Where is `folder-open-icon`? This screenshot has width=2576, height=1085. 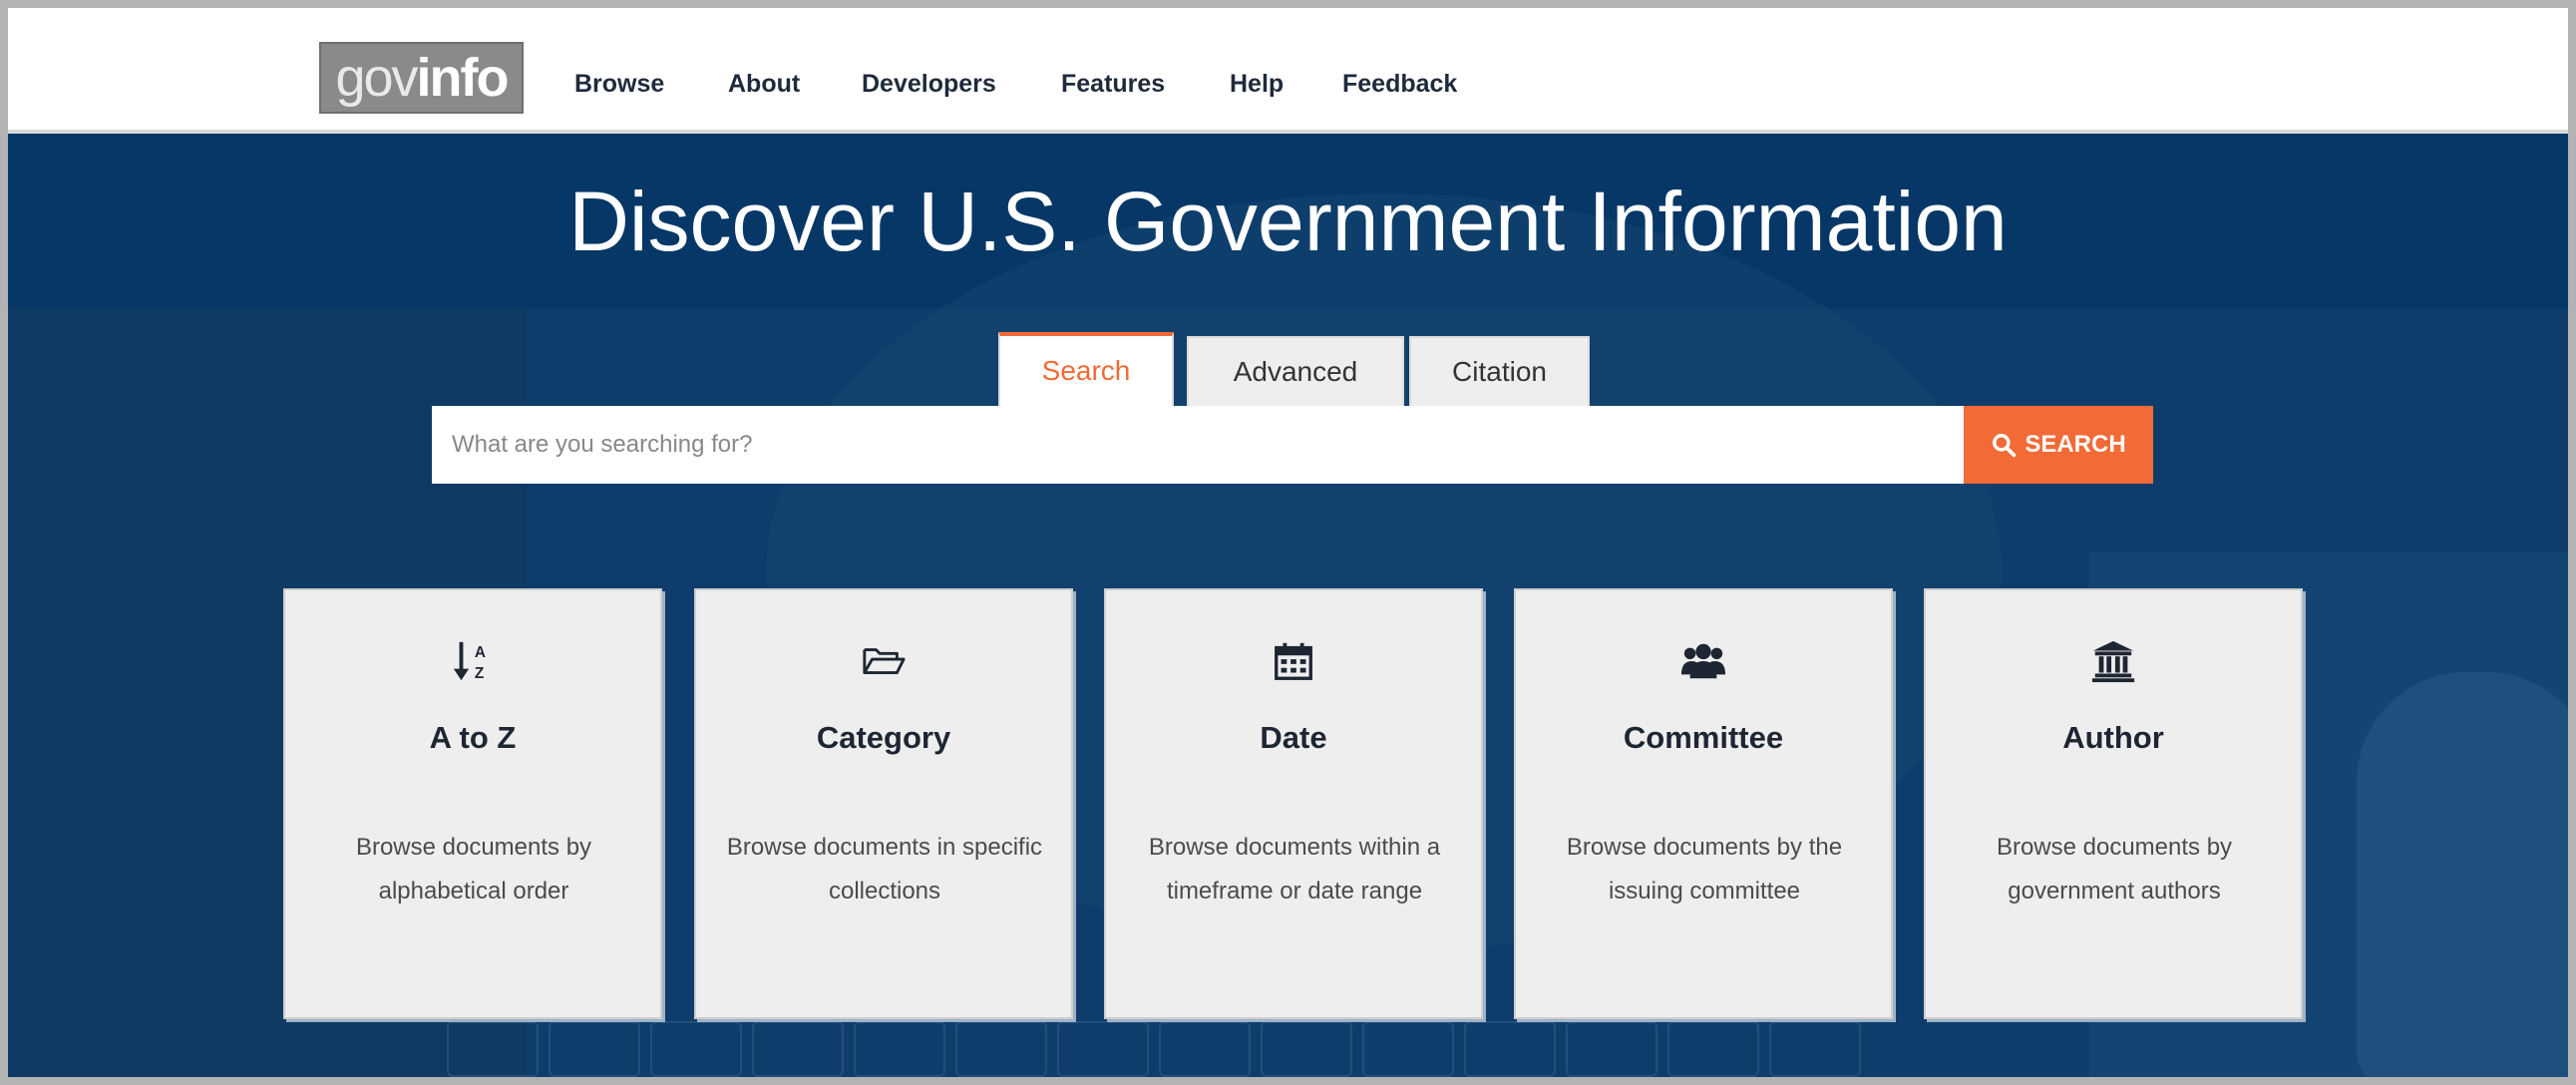
folder-open-icon is located at coordinates (885, 661).